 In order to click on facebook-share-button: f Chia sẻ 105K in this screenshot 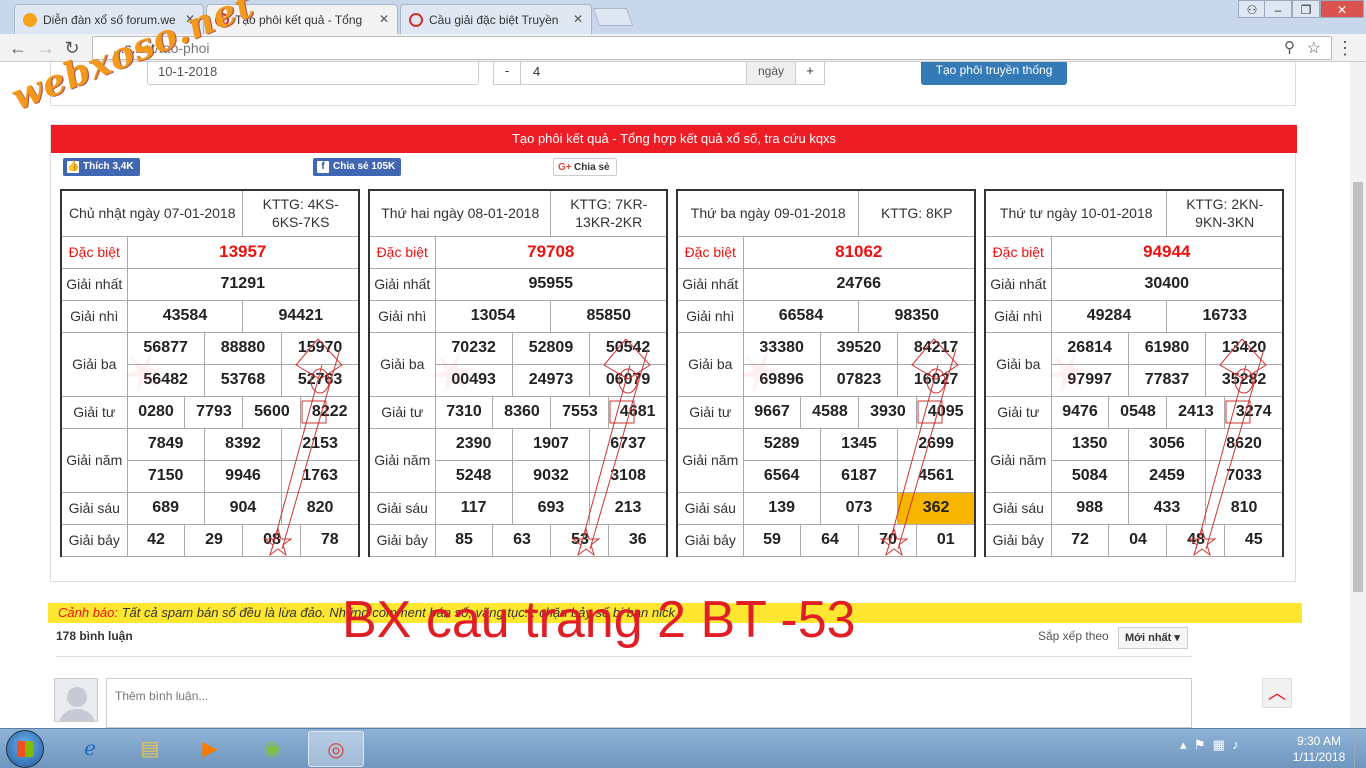, I will do `click(357, 167)`.